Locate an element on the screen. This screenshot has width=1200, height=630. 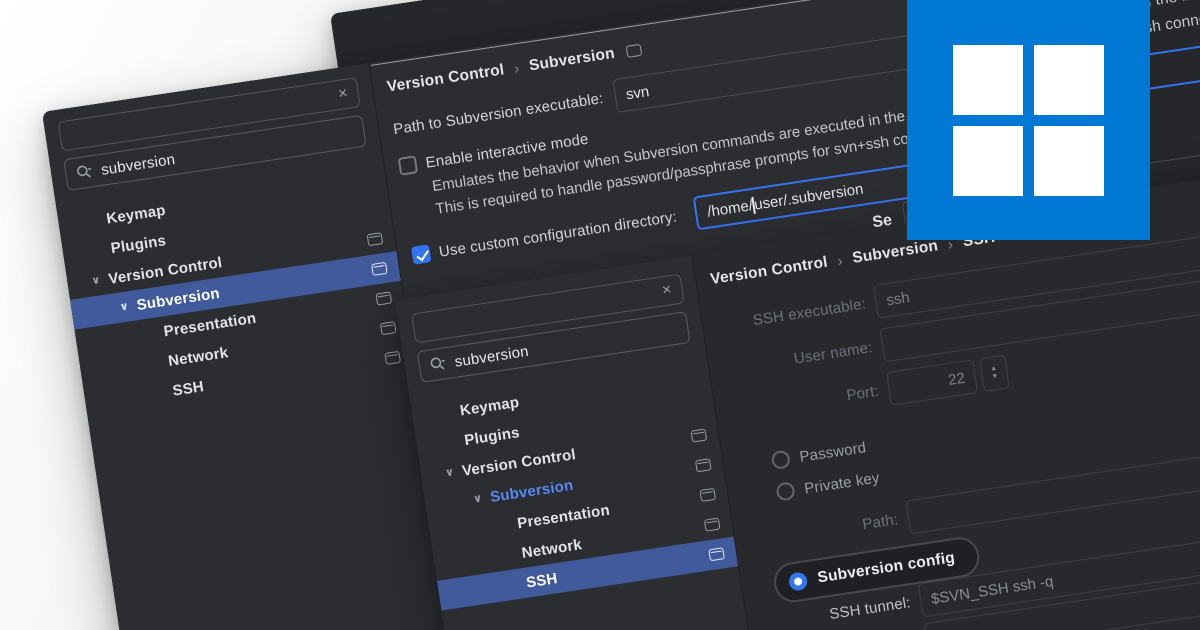
port-stepper: ▲ ▼ is located at coordinates (994, 373).